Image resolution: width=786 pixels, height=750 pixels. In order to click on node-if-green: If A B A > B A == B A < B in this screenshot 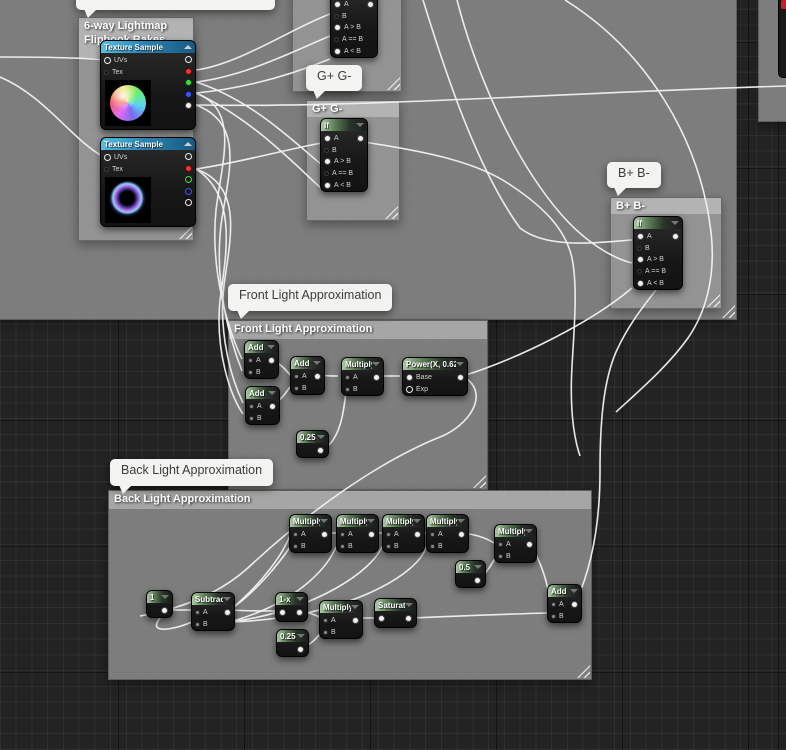, I will do `click(344, 155)`.